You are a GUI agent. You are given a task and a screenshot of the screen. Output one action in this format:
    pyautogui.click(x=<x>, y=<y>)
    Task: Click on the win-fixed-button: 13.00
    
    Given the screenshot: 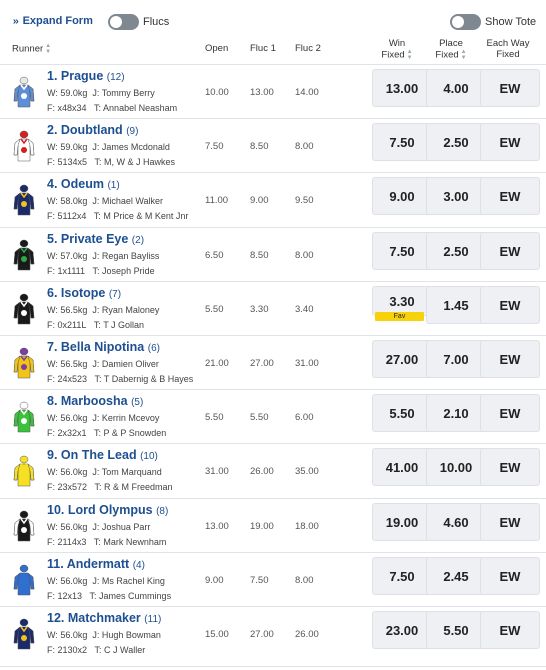 What is the action you would take?
    pyautogui.click(x=402, y=88)
    